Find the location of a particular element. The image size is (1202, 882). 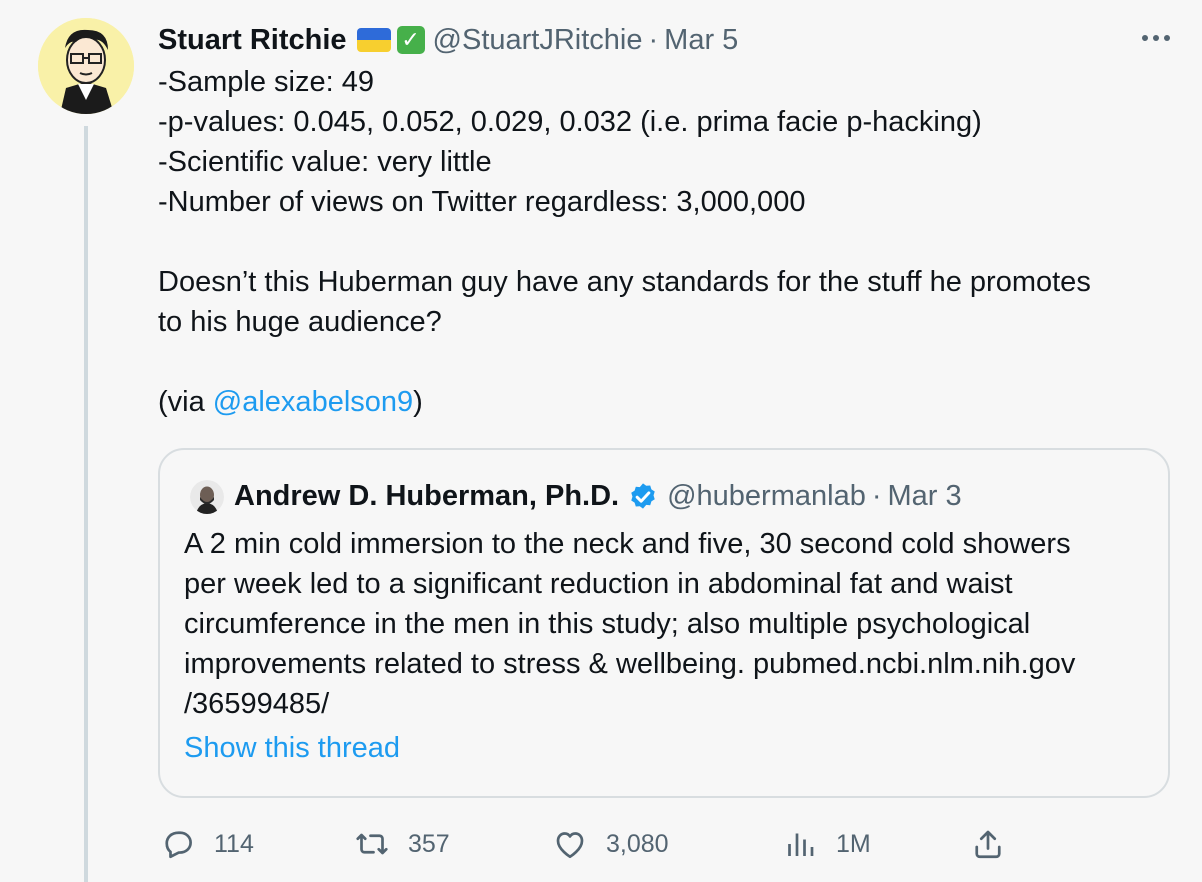

quoted-text-line: /36599485/ is located at coordinates (257, 704).